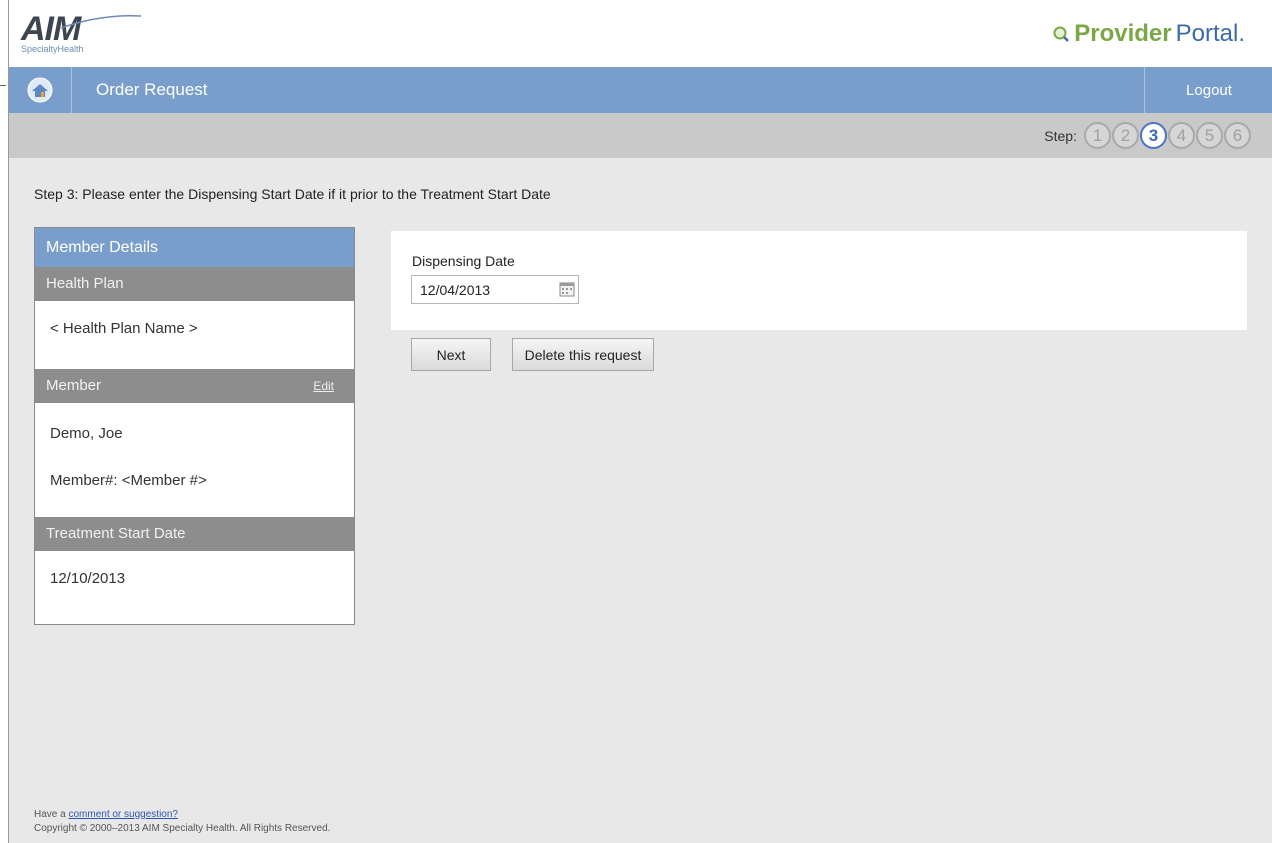 The image size is (1272, 843). Describe the element at coordinates (1097, 135) in the screenshot. I see `step-1: 1` at that location.